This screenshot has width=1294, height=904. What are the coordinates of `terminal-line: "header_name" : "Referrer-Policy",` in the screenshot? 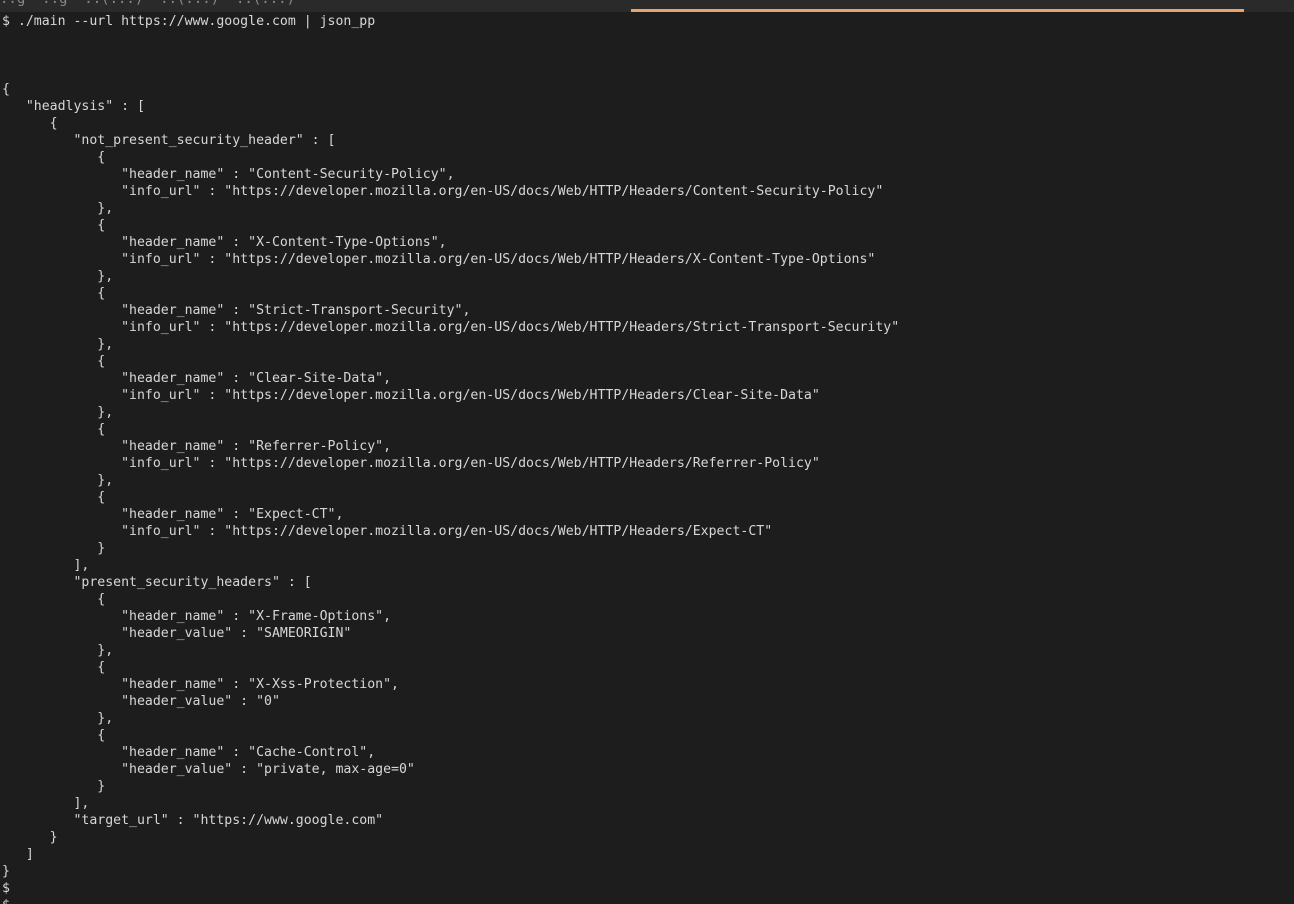 It's located at (197, 446).